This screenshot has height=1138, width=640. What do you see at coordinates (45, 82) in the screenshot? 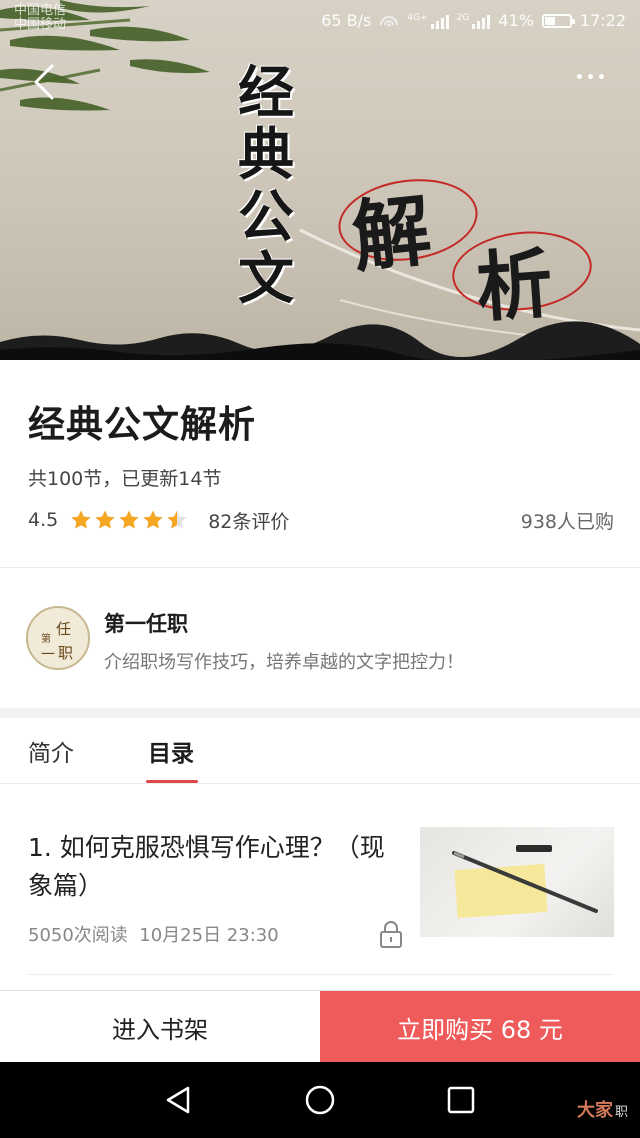
I see `chevron-left-icon` at bounding box center [45, 82].